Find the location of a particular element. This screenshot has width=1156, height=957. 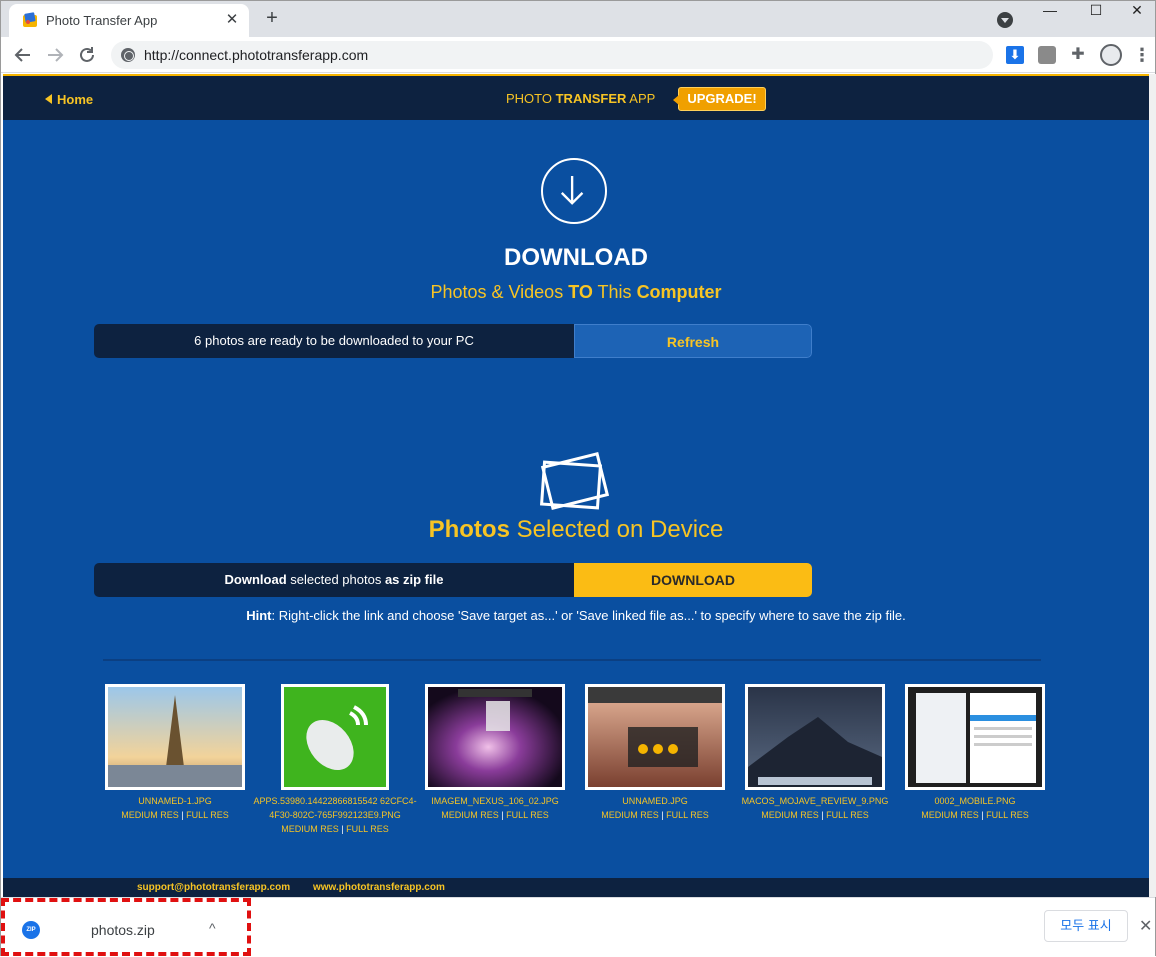

shelf-close-icon: ✕ is located at coordinates (1145, 926).